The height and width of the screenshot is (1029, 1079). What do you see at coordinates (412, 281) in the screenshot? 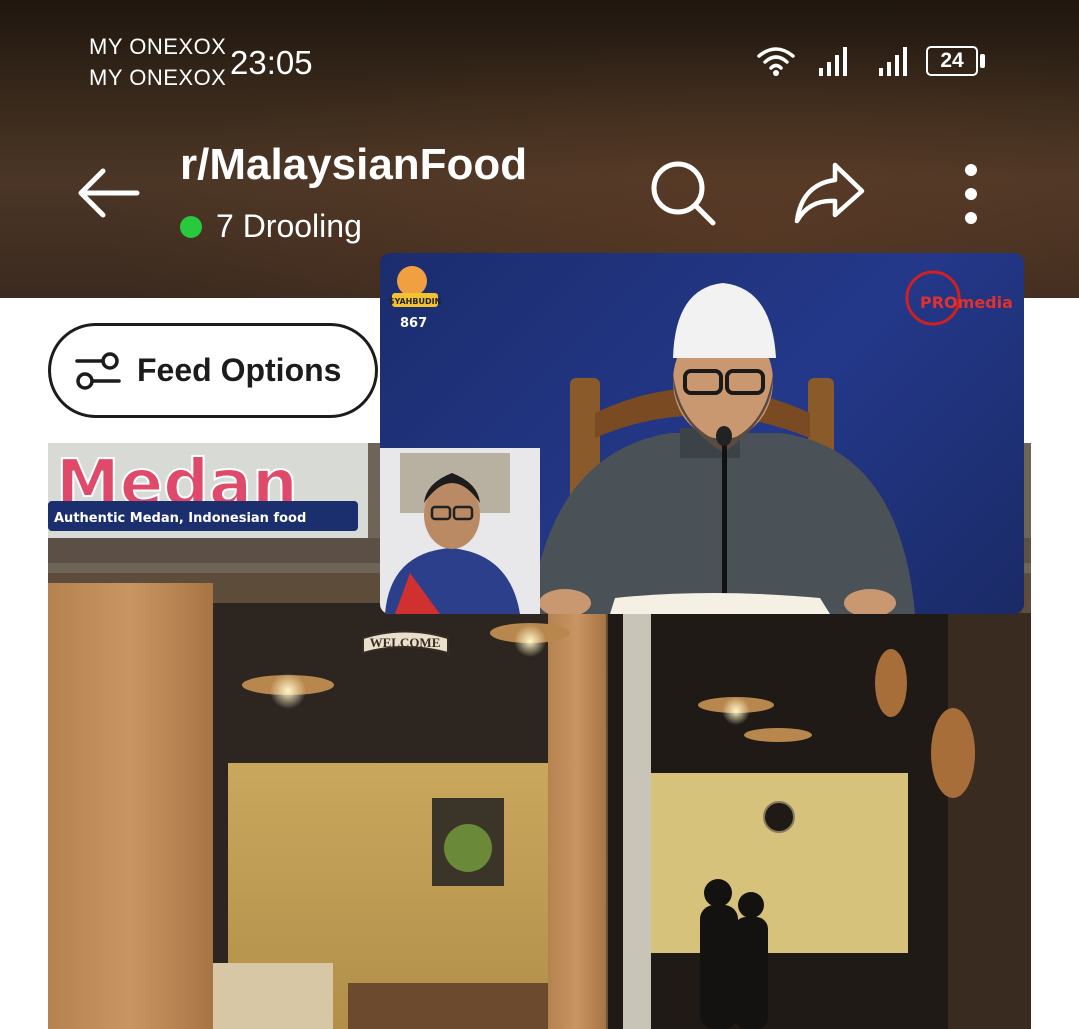
I see `channel-logo-icon` at bounding box center [412, 281].